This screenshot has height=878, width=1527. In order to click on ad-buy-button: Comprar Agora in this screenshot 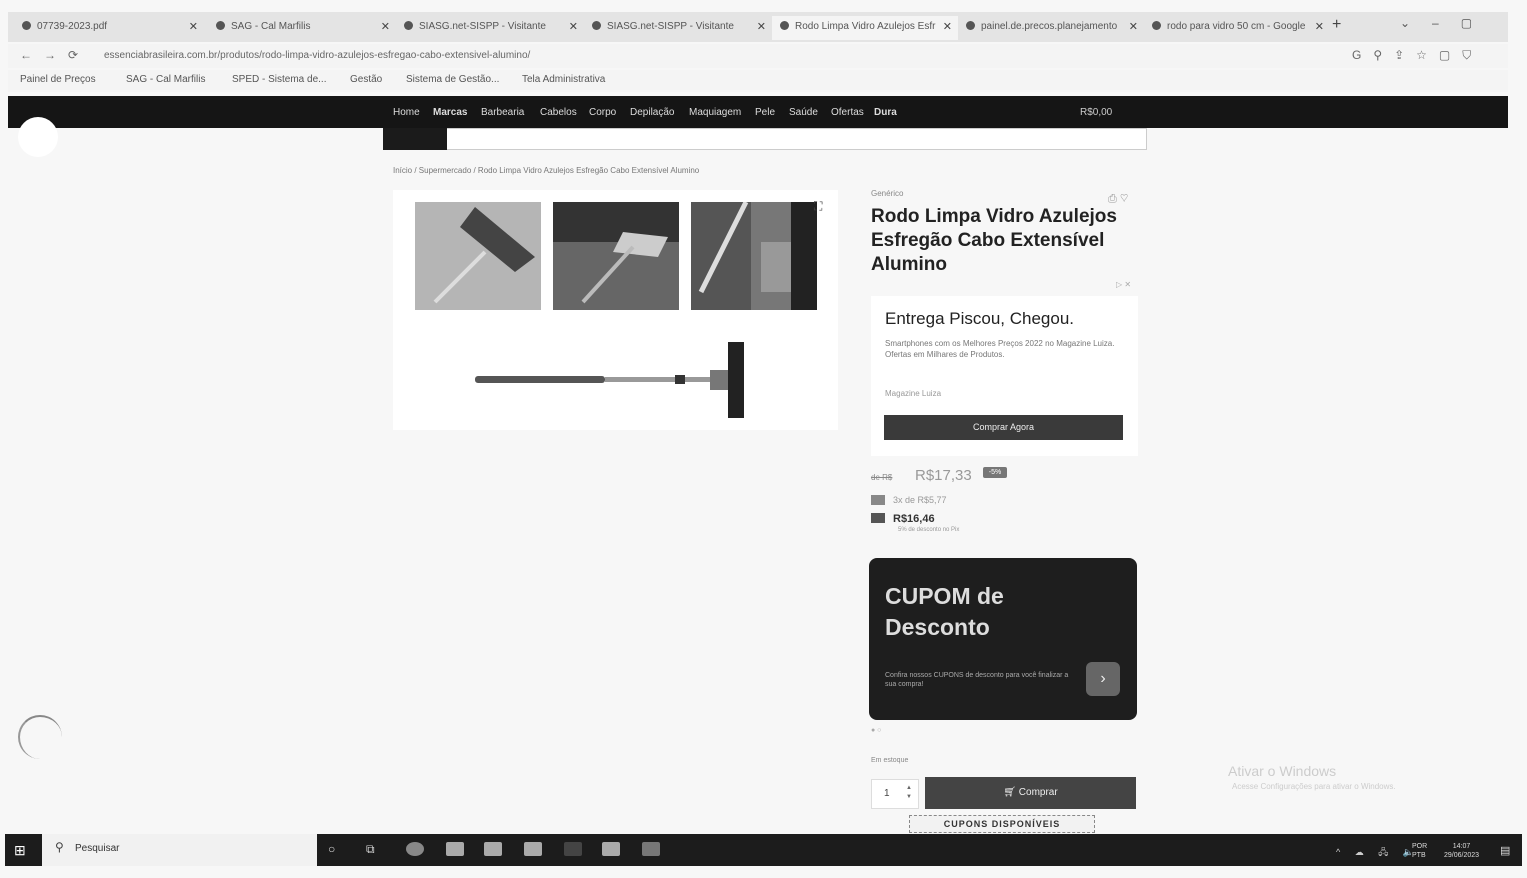, I will do `click(1003, 427)`.